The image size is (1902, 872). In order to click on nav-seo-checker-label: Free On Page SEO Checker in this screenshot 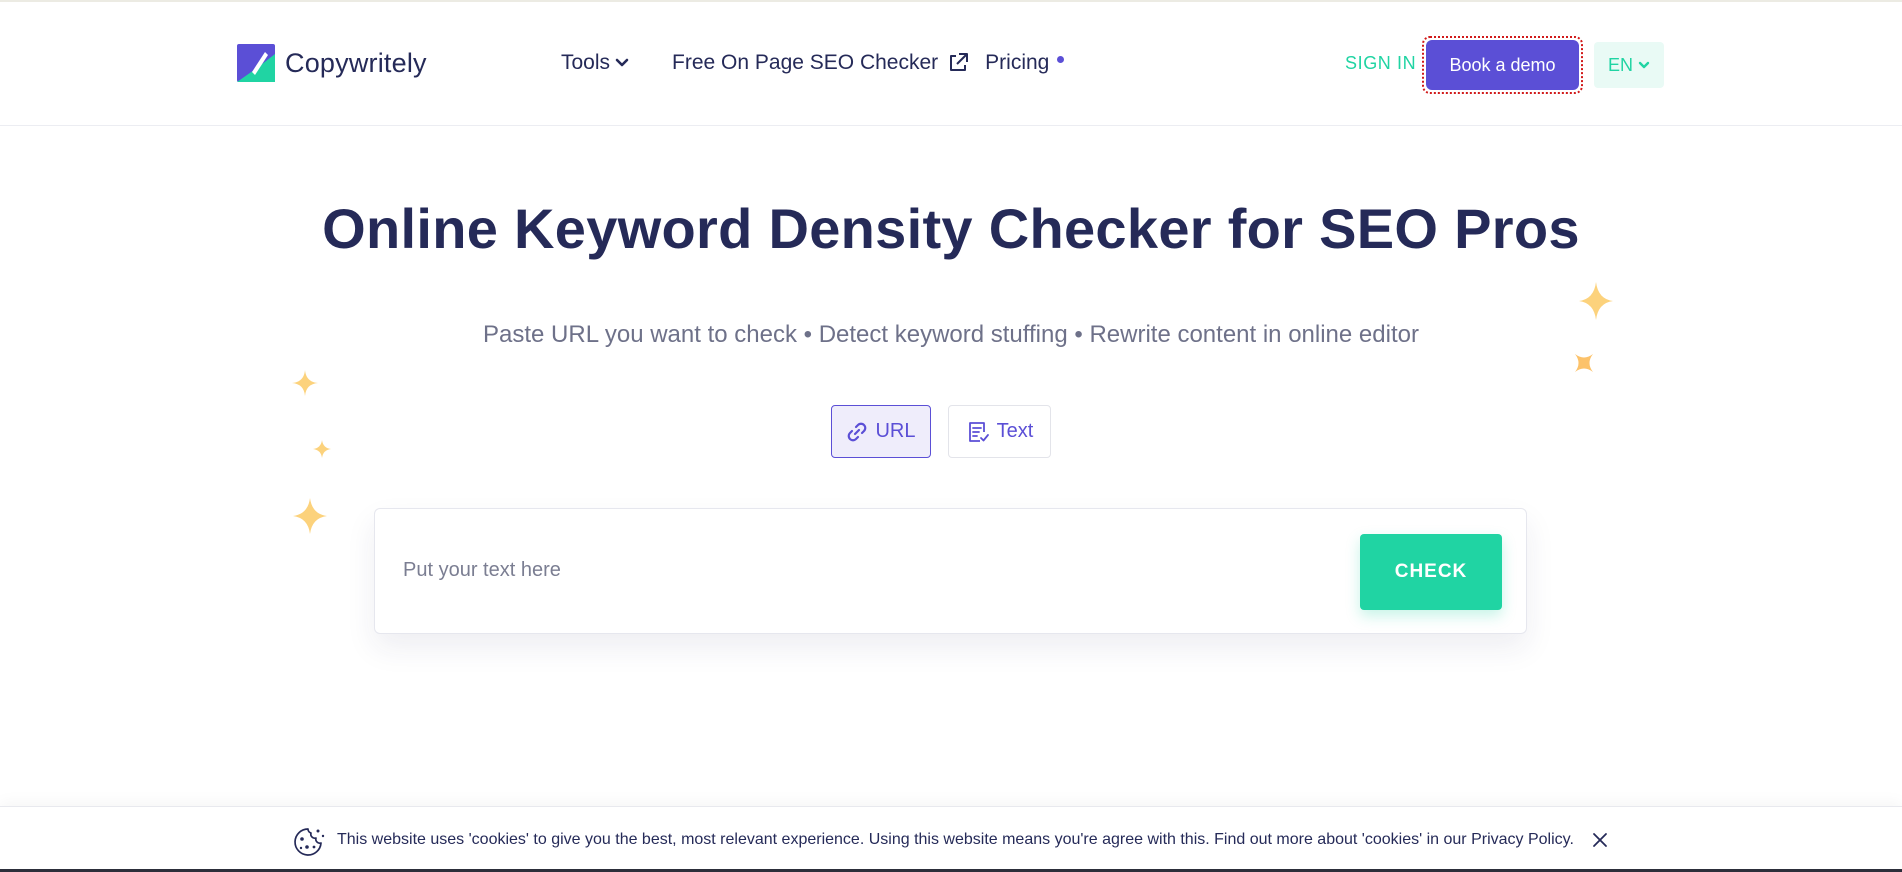, I will do `click(805, 62)`.